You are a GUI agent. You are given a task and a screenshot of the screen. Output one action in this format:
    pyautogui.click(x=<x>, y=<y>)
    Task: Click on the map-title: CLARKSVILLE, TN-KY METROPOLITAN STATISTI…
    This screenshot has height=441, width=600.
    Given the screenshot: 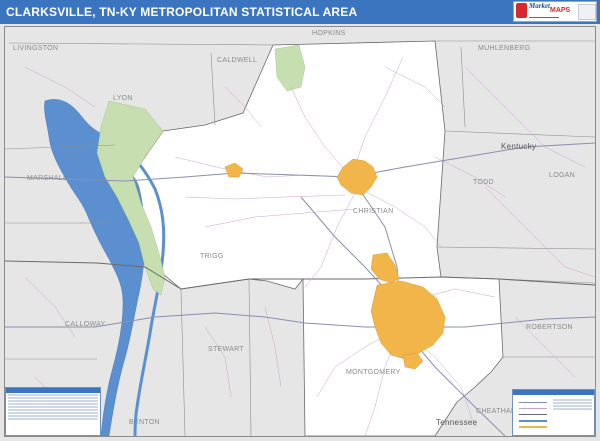 What is the action you would take?
    pyautogui.click(x=182, y=12)
    